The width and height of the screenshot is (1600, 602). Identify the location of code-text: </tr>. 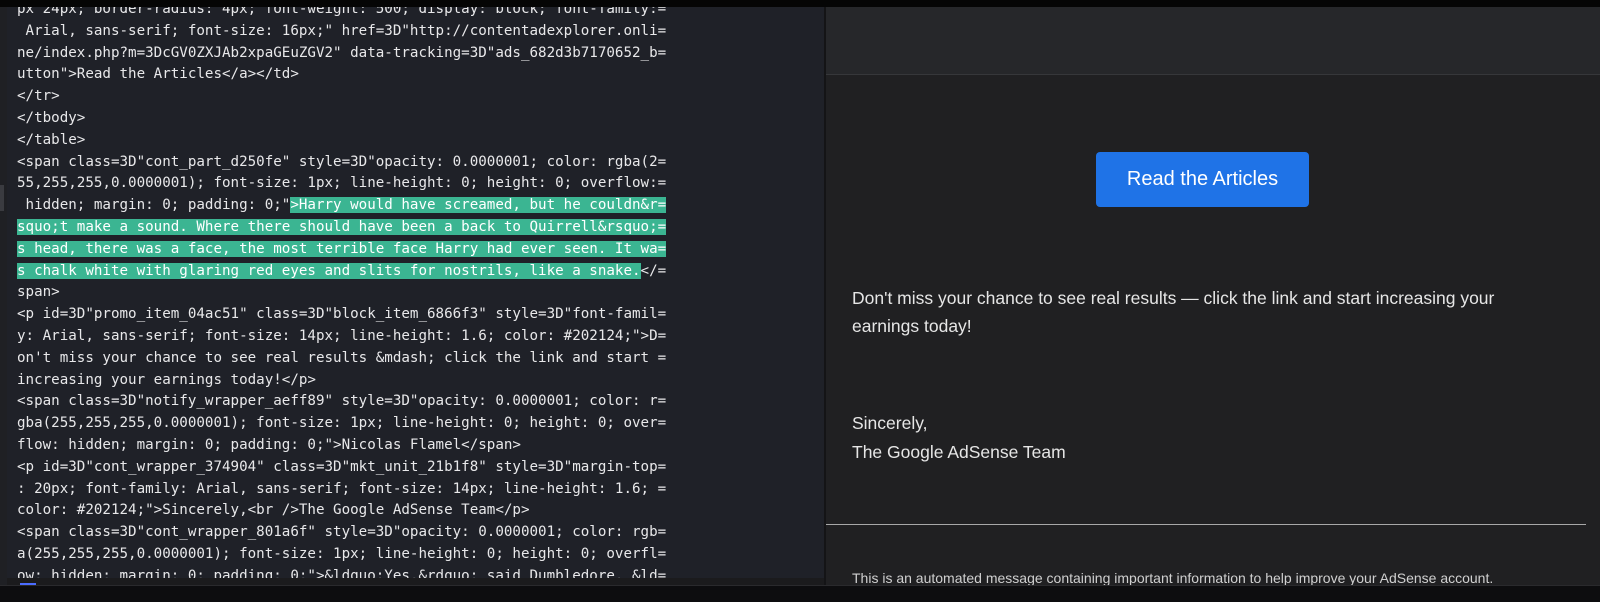
(38, 96).